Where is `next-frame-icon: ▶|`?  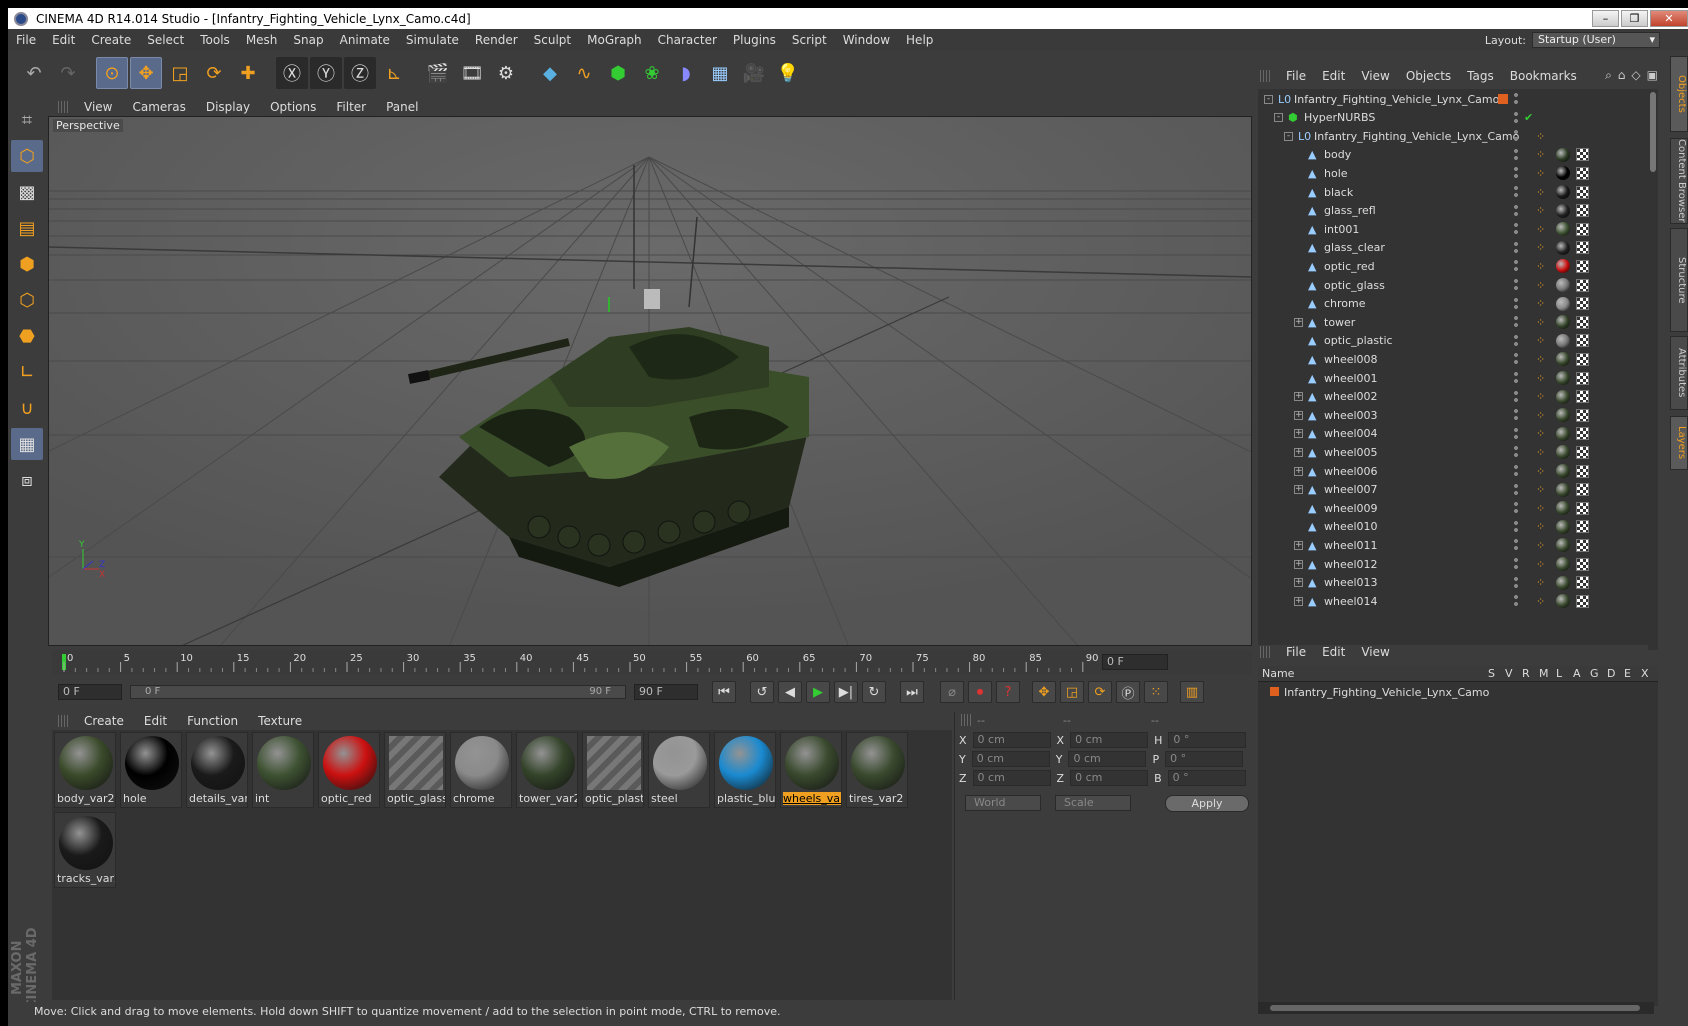 next-frame-icon: ▶| is located at coordinates (846, 692).